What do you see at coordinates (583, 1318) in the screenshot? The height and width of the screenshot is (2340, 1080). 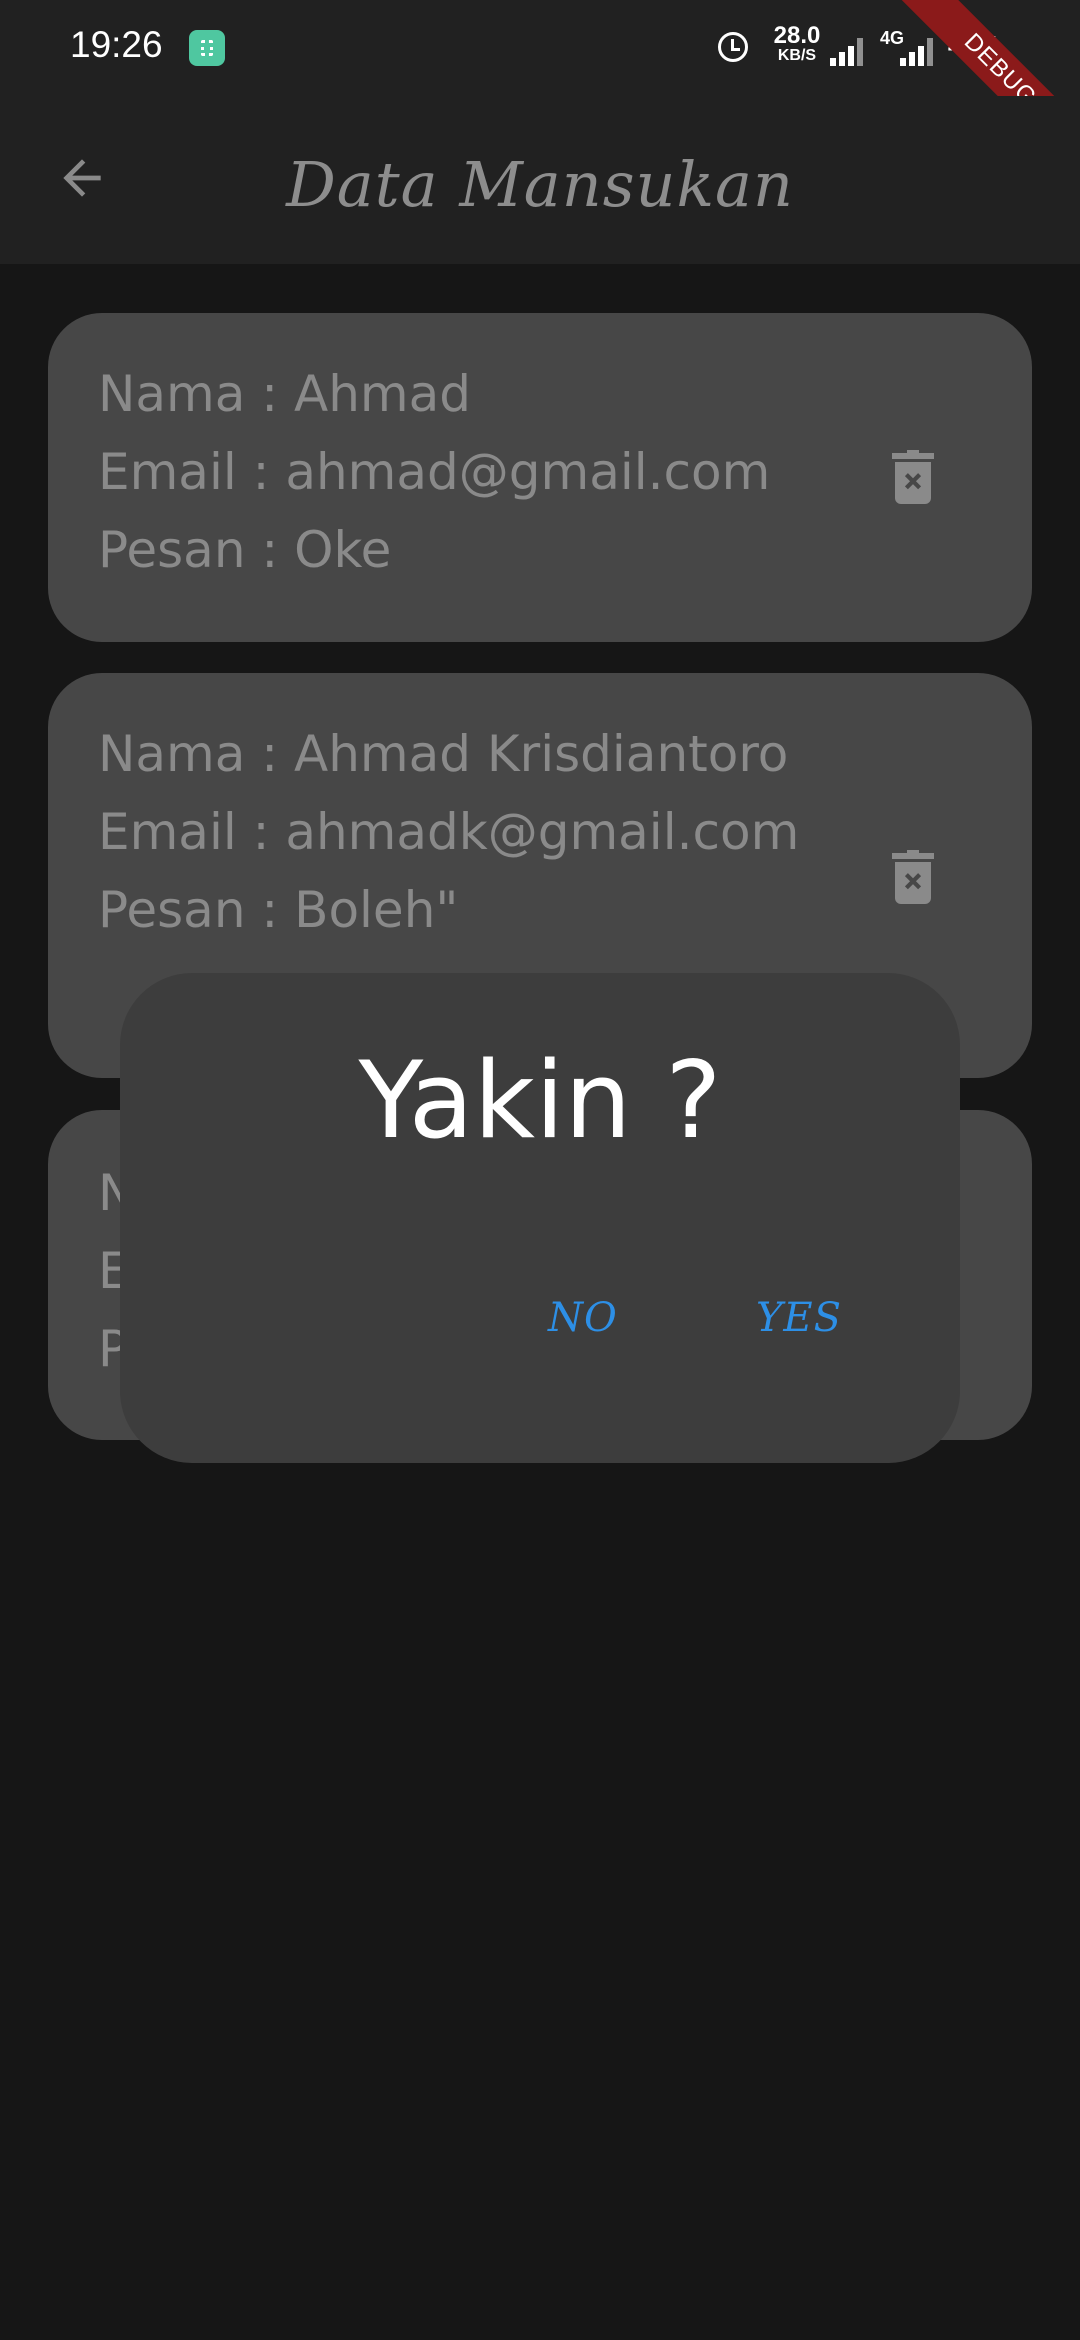 I see `no-button: NO` at bounding box center [583, 1318].